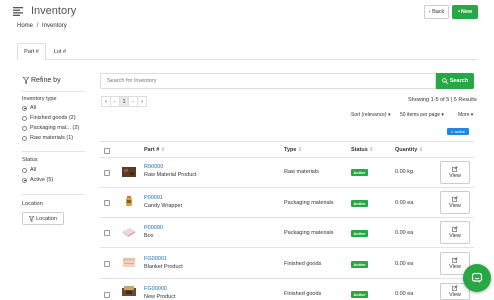  Describe the element at coordinates (46, 80) in the screenshot. I see `refine-heading: Refine by` at that location.